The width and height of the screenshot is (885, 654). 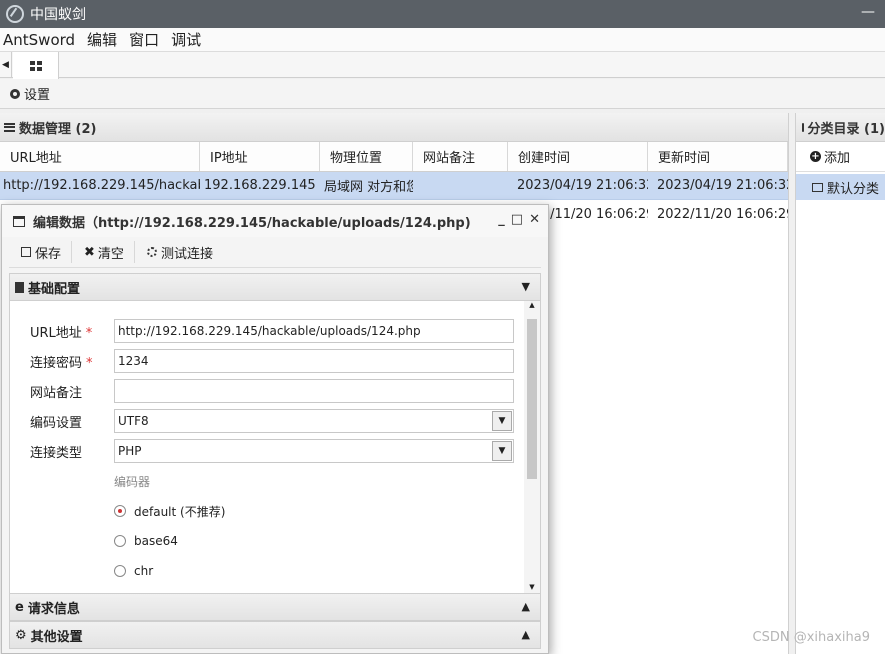 What do you see at coordinates (811, 637) in the screenshot?
I see `watermark: CSDN @xihaxiha9` at bounding box center [811, 637].